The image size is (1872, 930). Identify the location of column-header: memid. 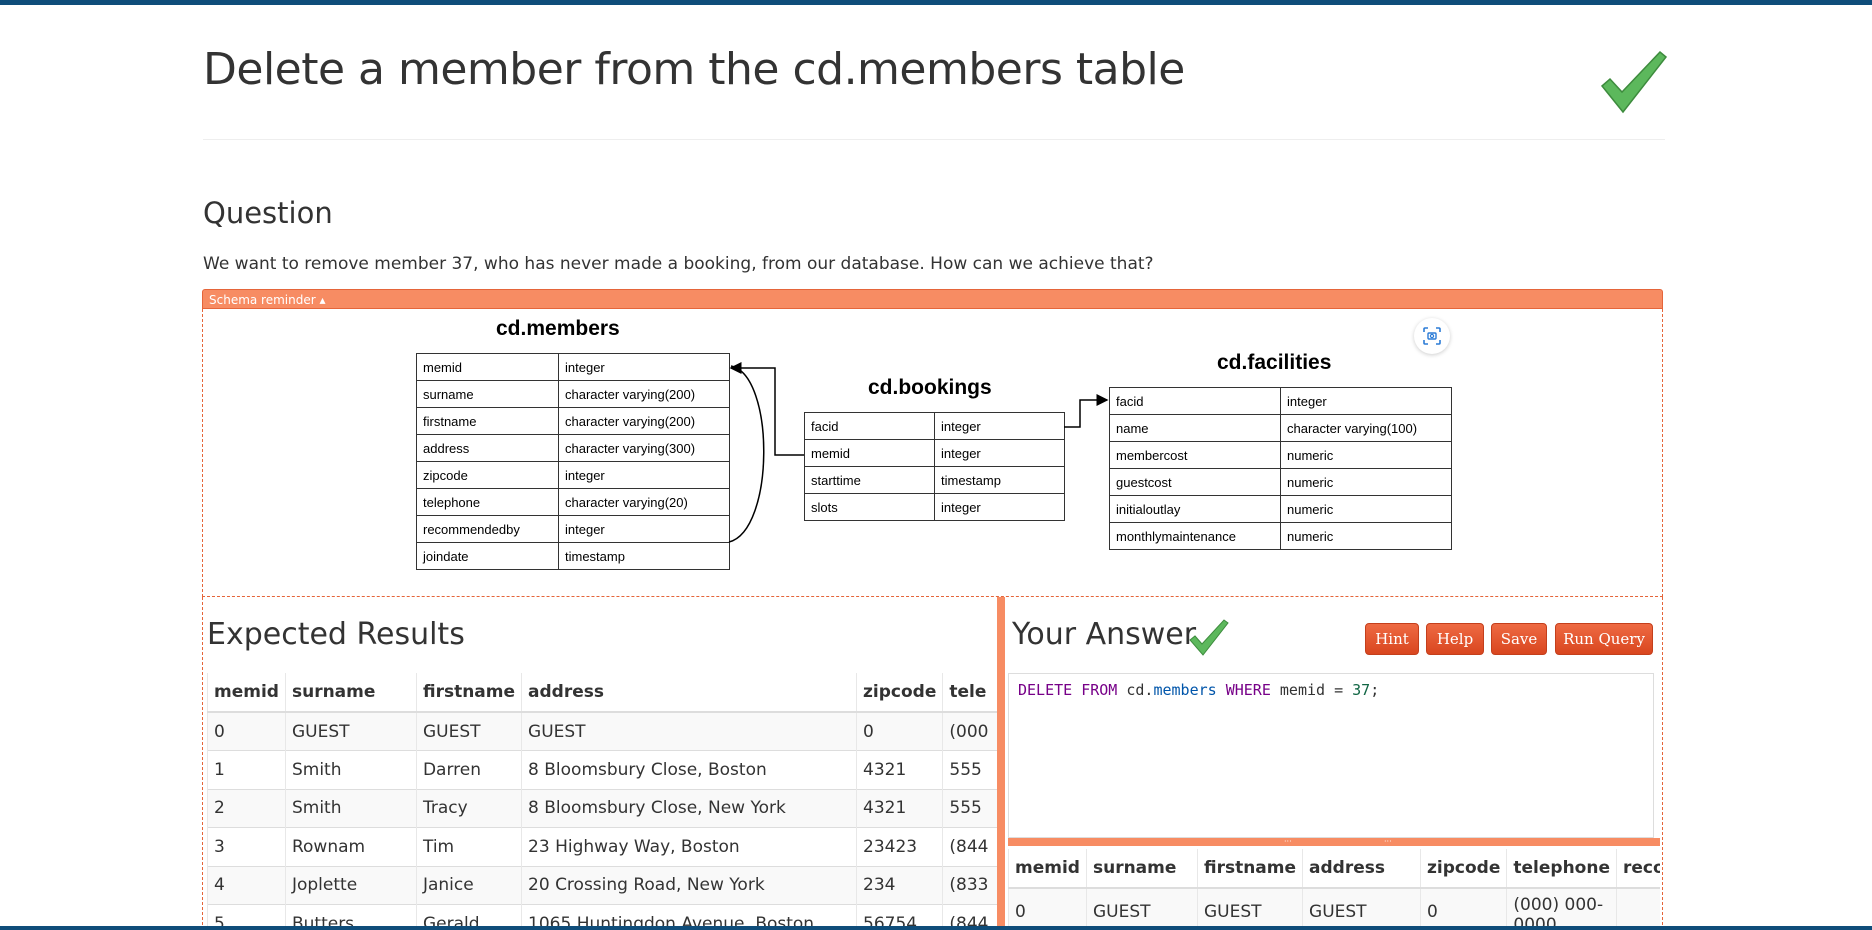
(246, 693).